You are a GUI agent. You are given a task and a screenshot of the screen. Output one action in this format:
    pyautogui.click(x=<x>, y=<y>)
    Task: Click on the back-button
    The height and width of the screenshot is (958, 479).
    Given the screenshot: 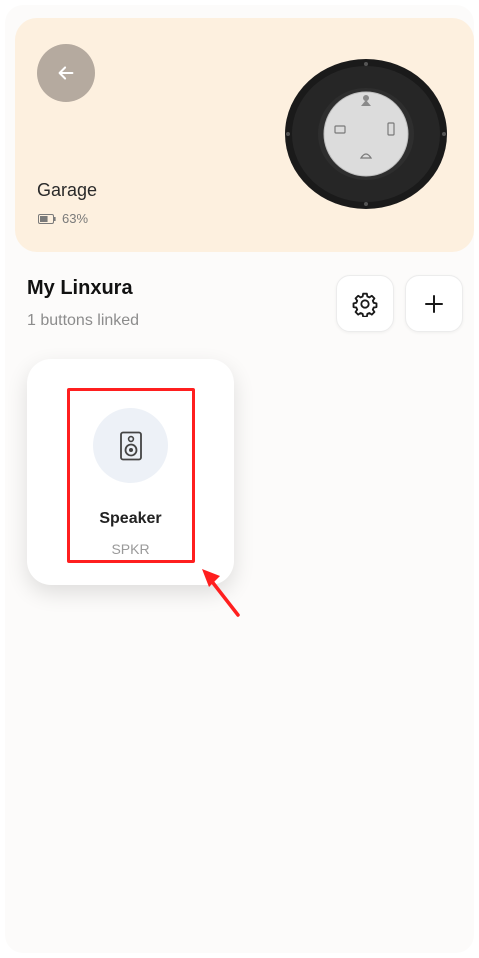 What is the action you would take?
    pyautogui.click(x=66, y=73)
    